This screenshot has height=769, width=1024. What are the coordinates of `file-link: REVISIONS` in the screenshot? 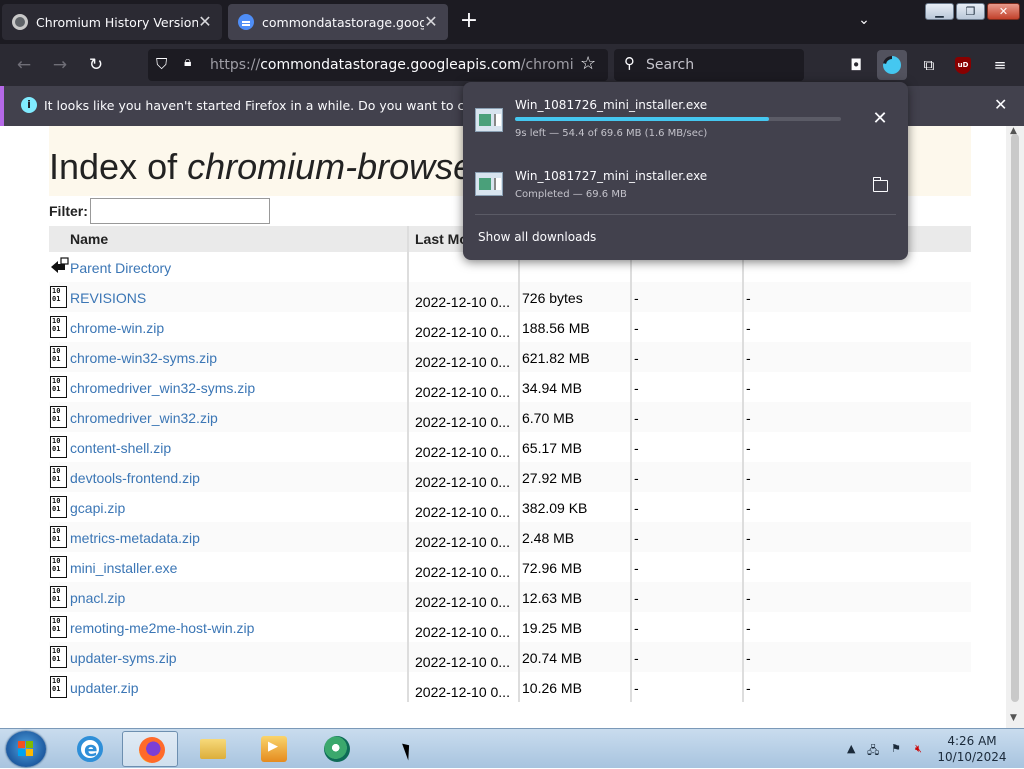 It's located at (108, 298).